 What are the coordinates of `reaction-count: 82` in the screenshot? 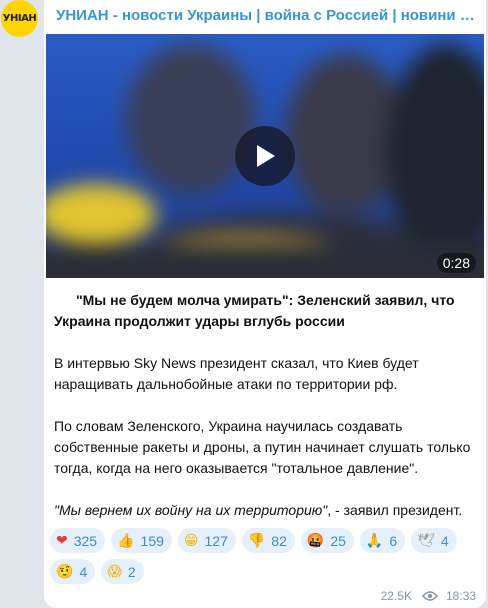 It's located at (279, 540).